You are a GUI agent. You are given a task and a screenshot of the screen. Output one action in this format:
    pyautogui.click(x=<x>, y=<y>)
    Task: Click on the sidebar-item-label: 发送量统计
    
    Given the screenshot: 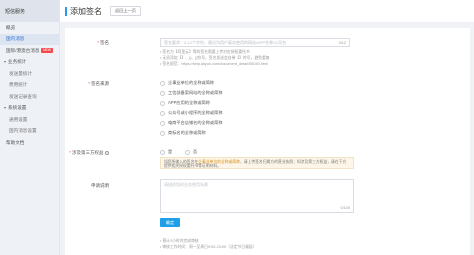 What is the action you would take?
    pyautogui.click(x=20, y=73)
    